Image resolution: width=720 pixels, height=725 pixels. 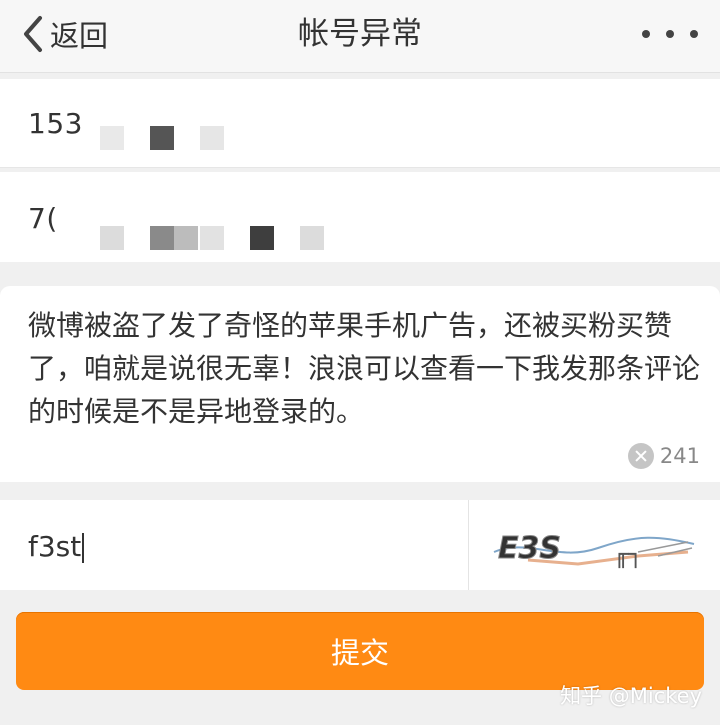 I want to click on phone-field: 153, so click(x=360, y=123).